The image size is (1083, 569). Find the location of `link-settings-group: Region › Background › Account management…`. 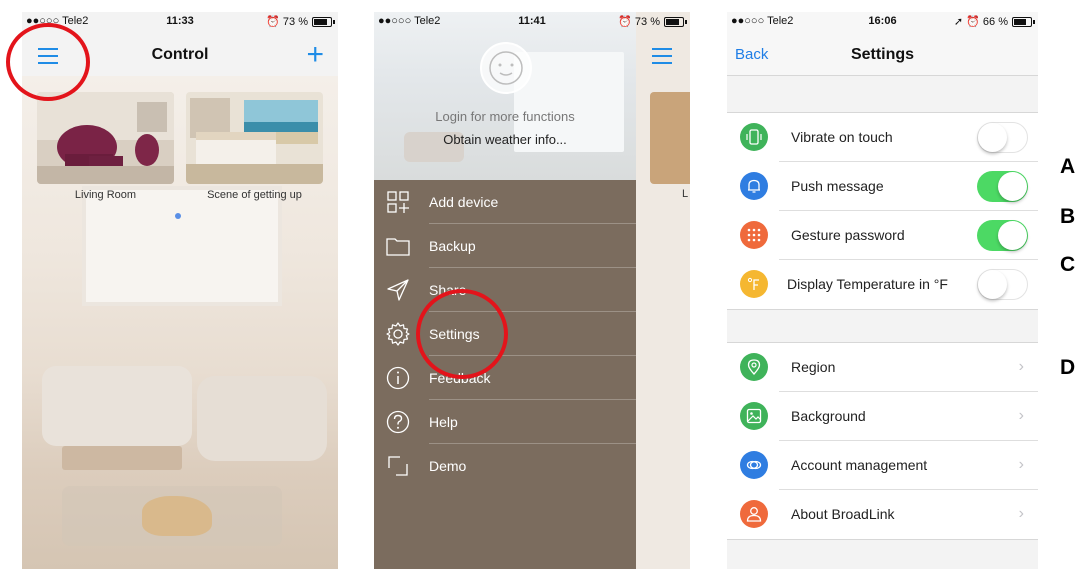

link-settings-group: Region › Background › Account management… is located at coordinates (882, 441).